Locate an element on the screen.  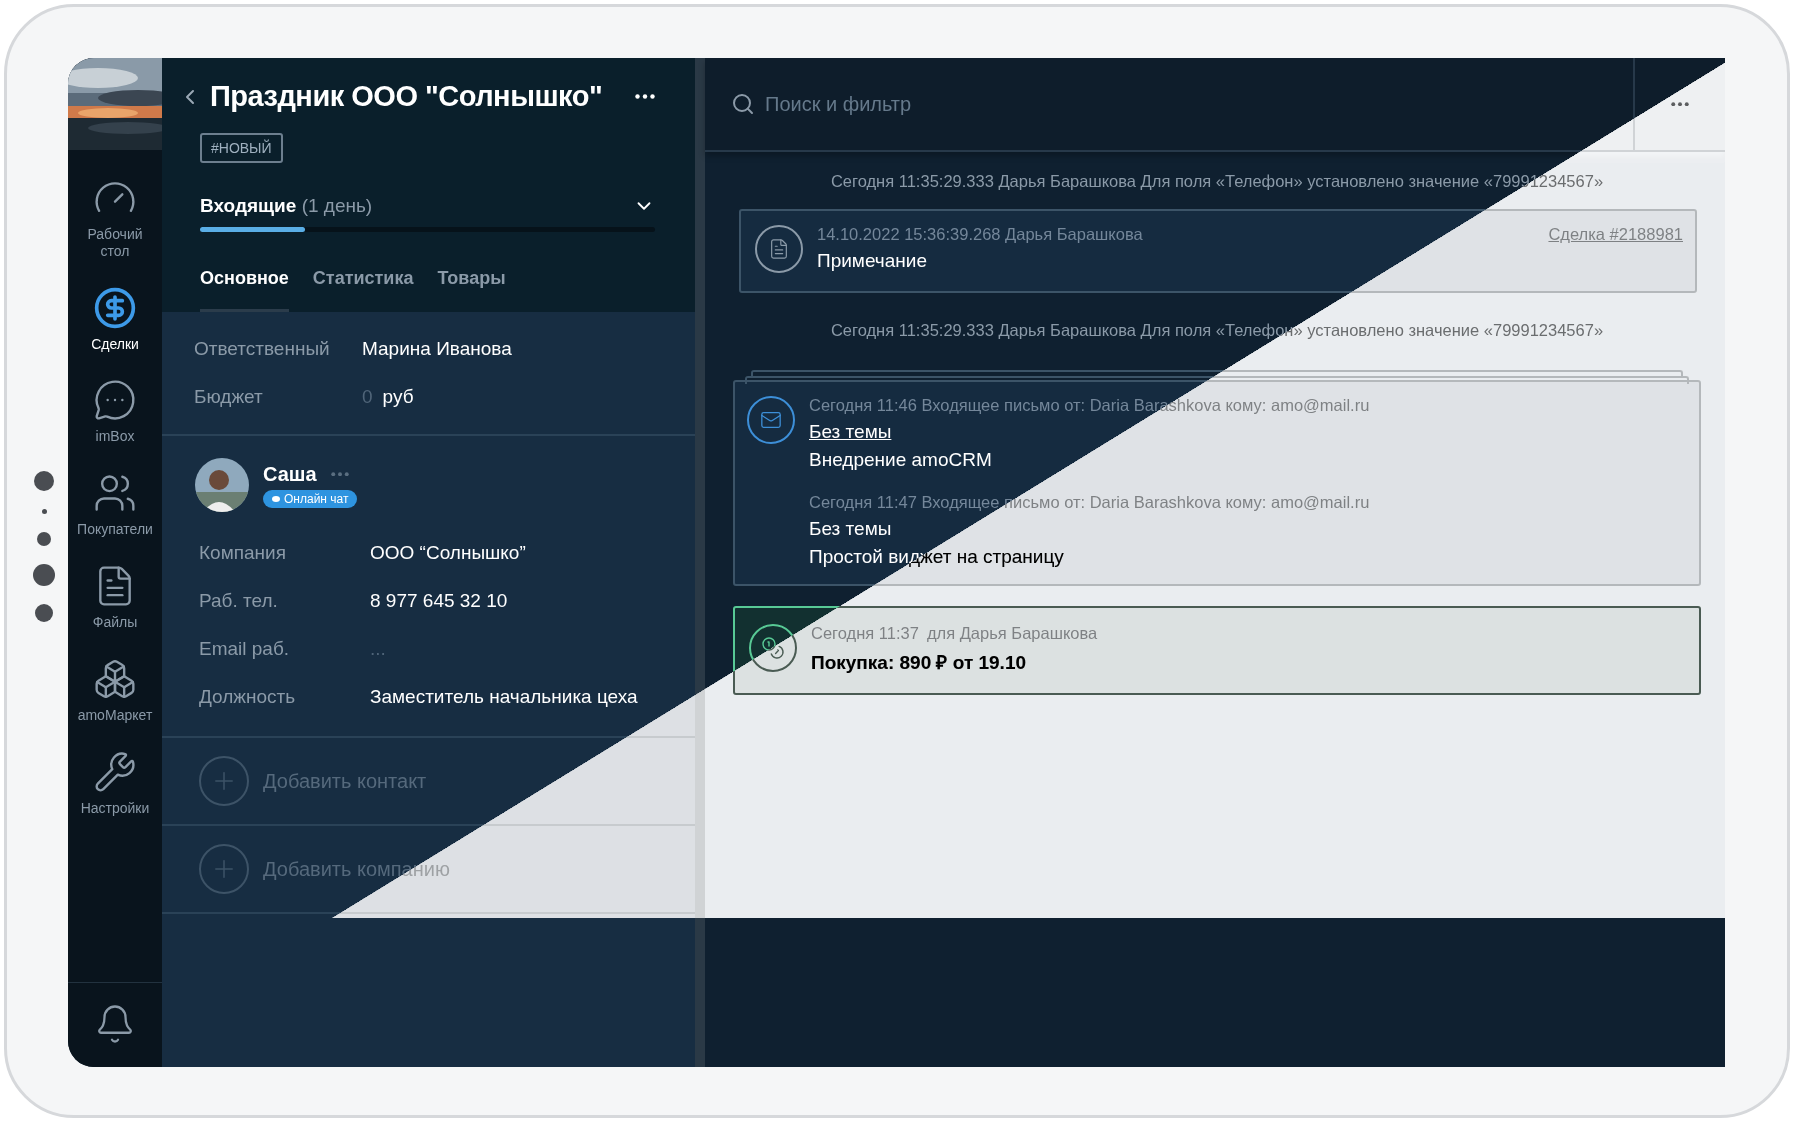
search-icon is located at coordinates (743, 104).